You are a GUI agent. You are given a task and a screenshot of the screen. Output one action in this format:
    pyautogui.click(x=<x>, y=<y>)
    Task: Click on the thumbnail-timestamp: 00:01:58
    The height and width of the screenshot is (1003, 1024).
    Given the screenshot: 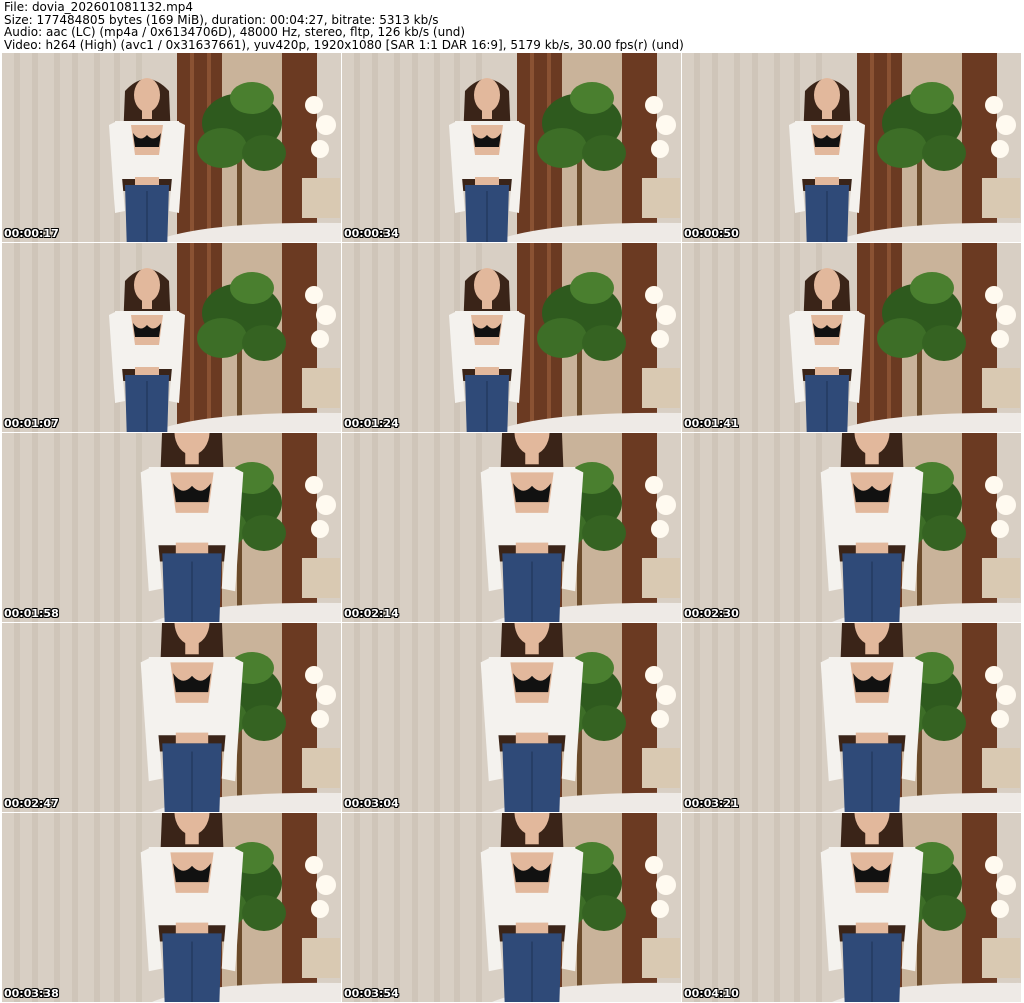 What is the action you would take?
    pyautogui.click(x=31, y=613)
    